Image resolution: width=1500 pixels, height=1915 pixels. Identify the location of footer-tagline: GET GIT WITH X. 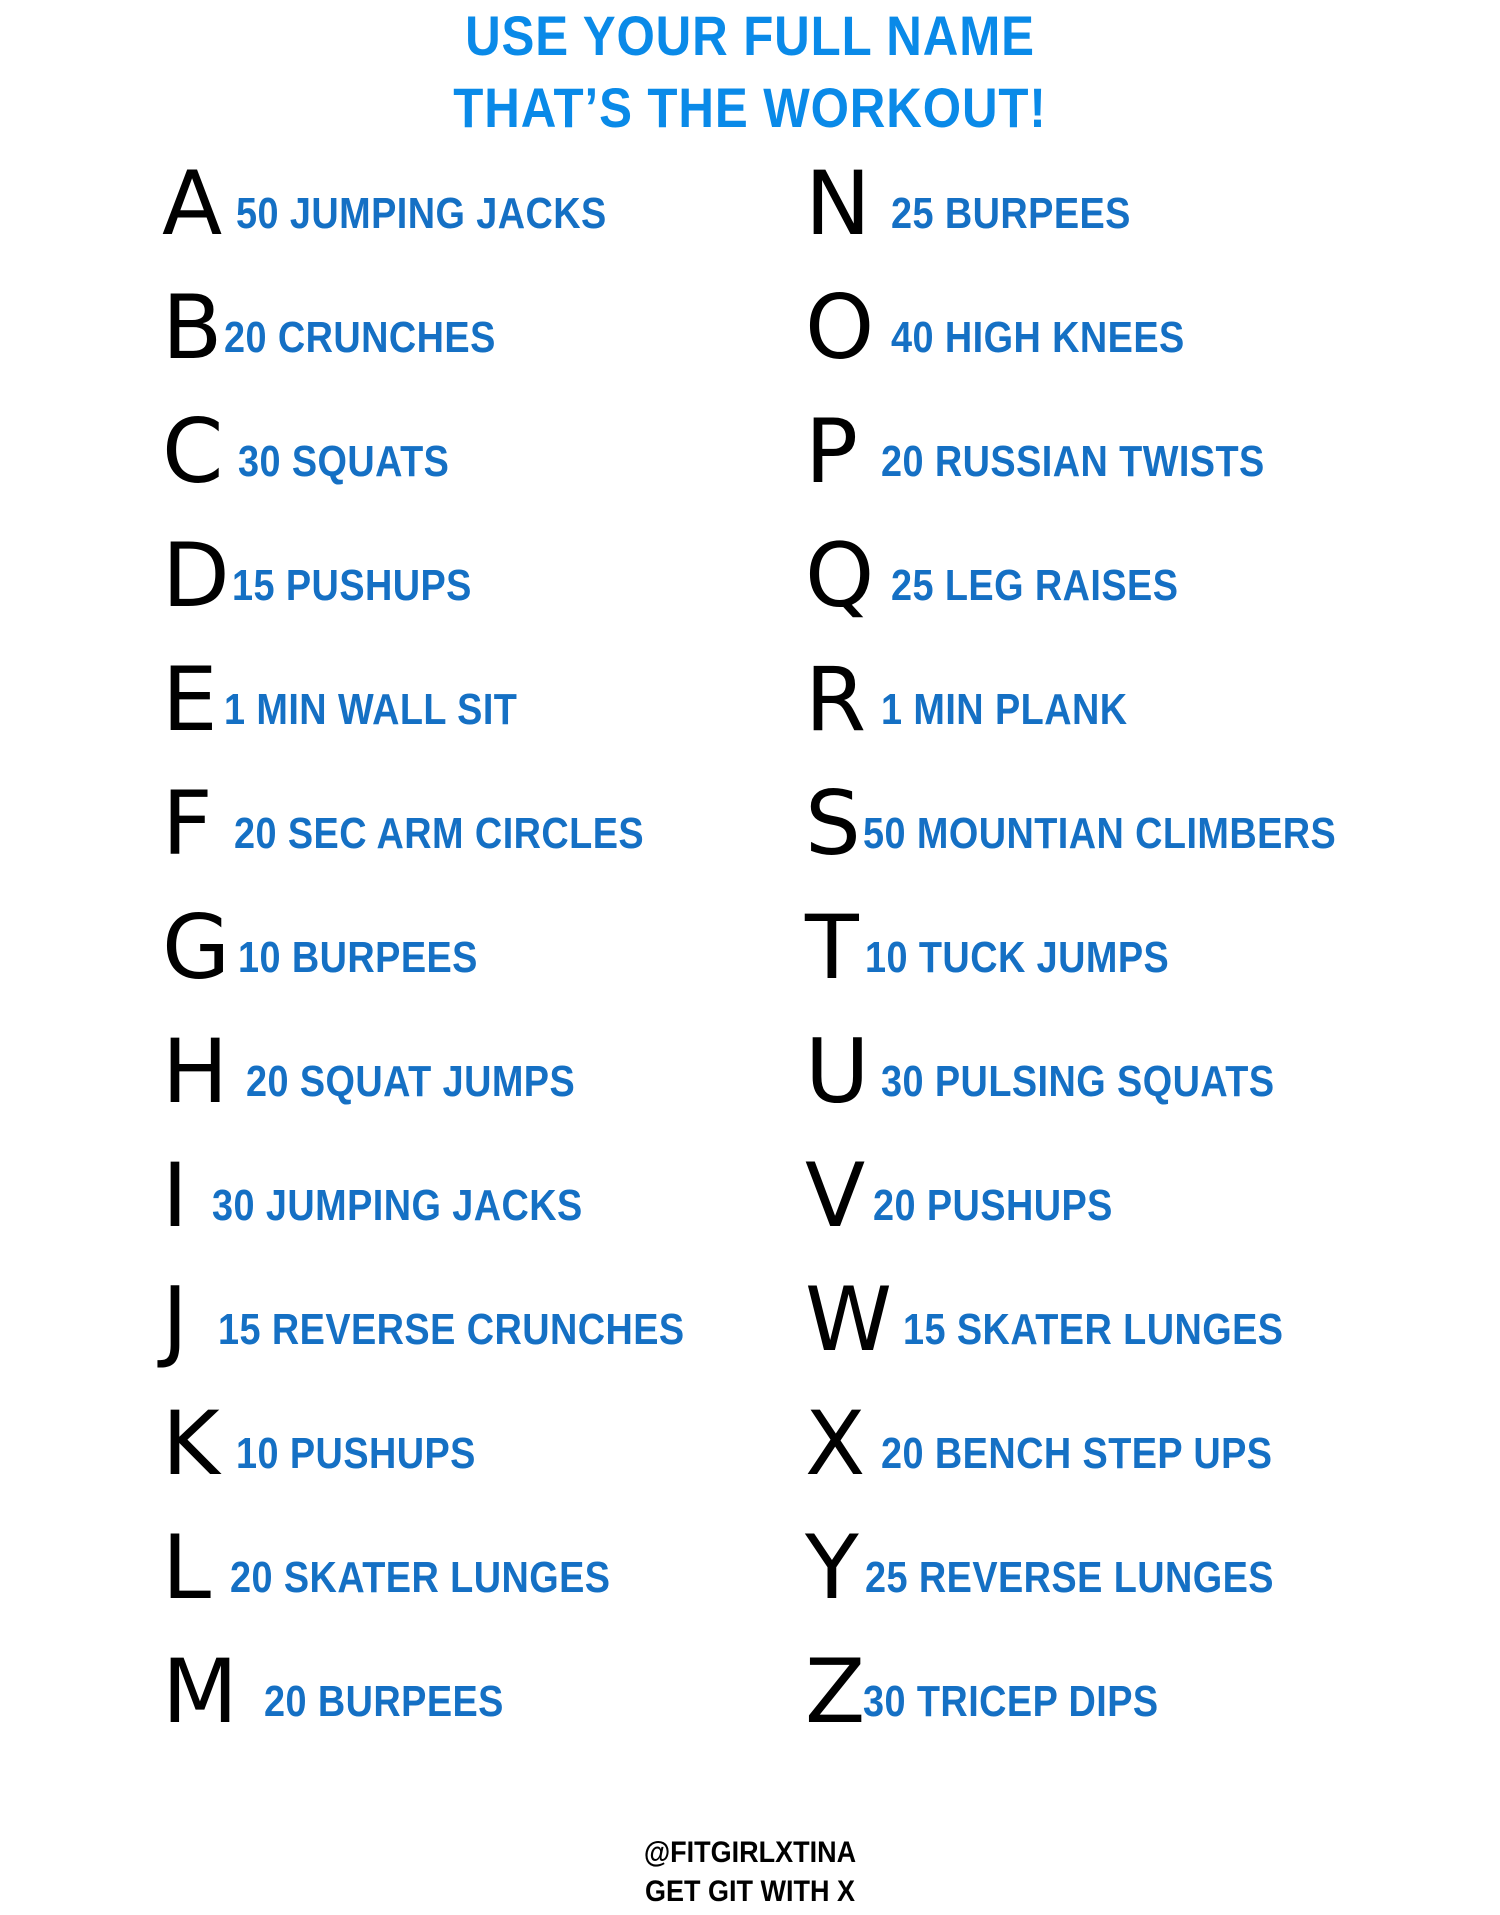
(749, 1891).